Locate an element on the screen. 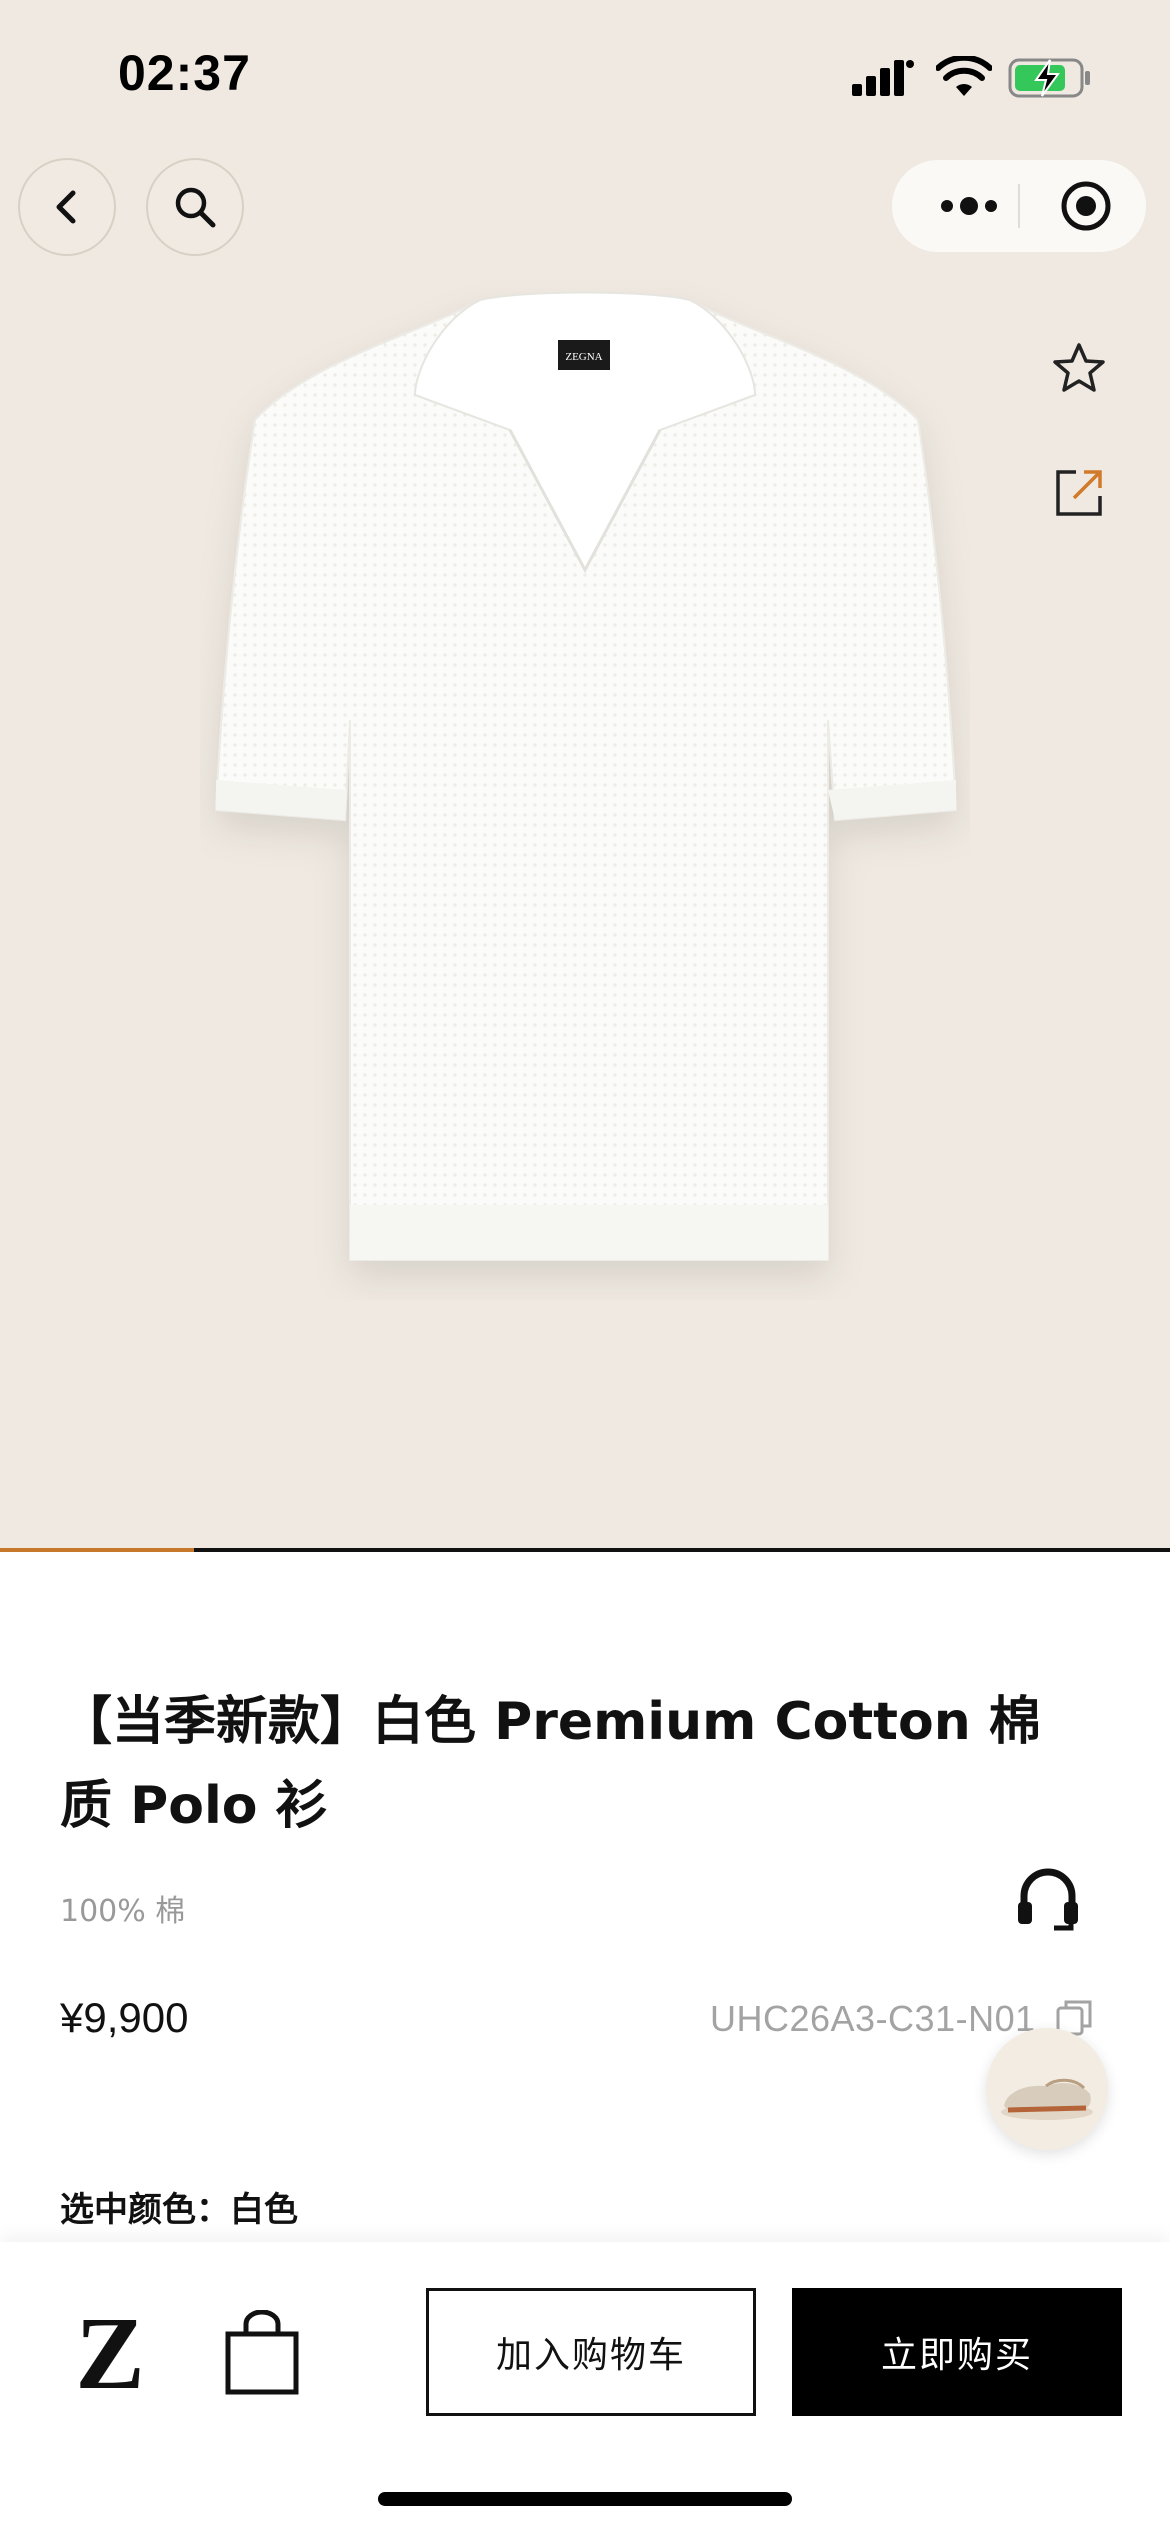 This screenshot has width=1170, height=2532. target-circle-icon is located at coordinates (1086, 206).